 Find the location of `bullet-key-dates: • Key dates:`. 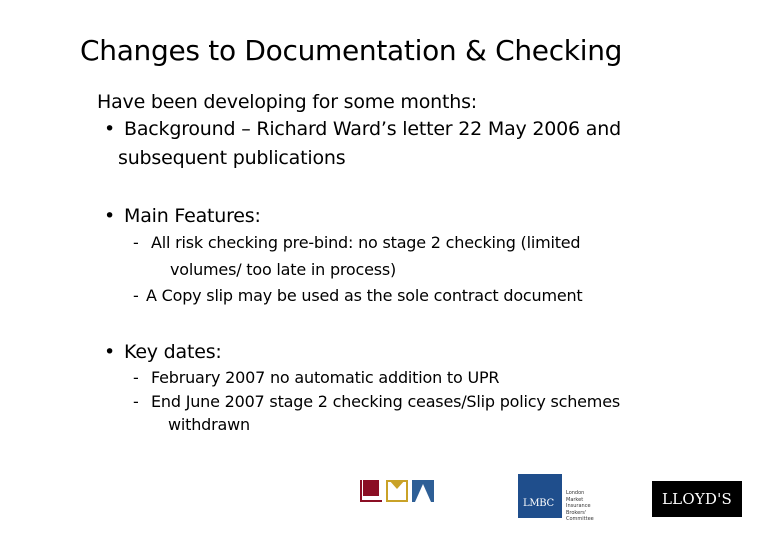

bullet-key-dates: • Key dates: is located at coordinates (163, 352).